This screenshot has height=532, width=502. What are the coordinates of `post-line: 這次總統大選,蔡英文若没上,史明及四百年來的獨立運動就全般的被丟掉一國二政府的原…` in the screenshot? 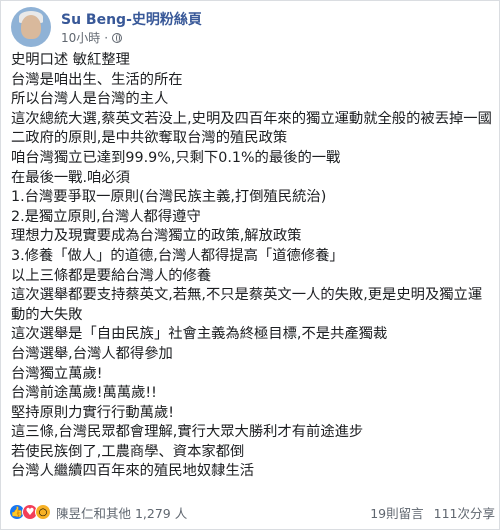 It's located at (251, 128).